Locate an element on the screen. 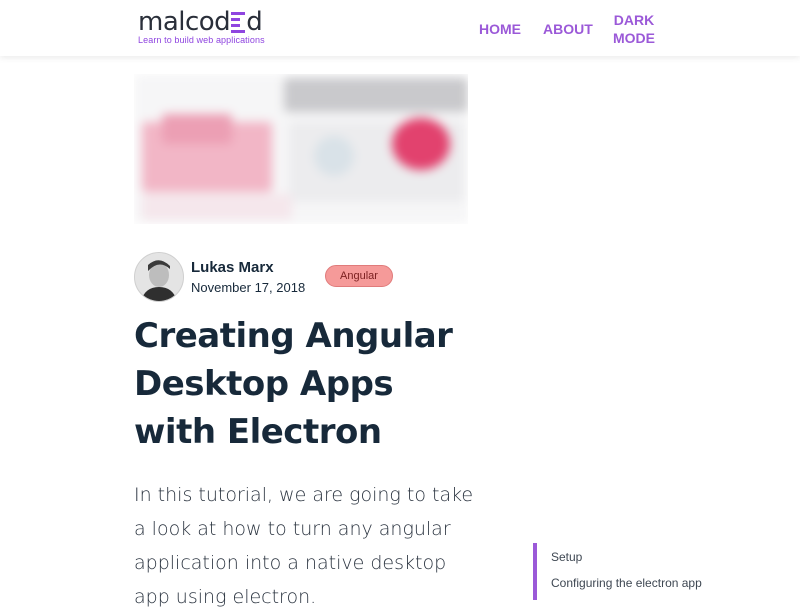 Image resolution: width=800 pixels, height=614 pixels. category-tag: Angular is located at coordinates (359, 276).